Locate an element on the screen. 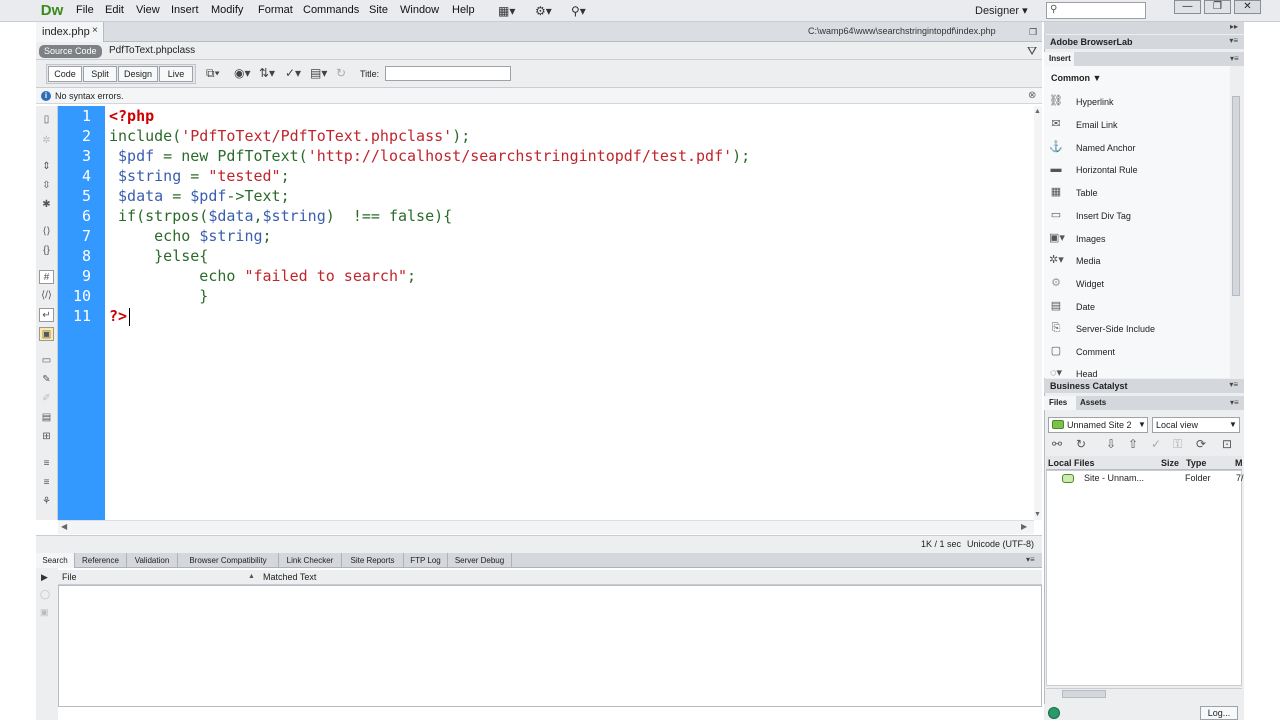  apply-comment-icon: ▭ is located at coordinates (46, 361).